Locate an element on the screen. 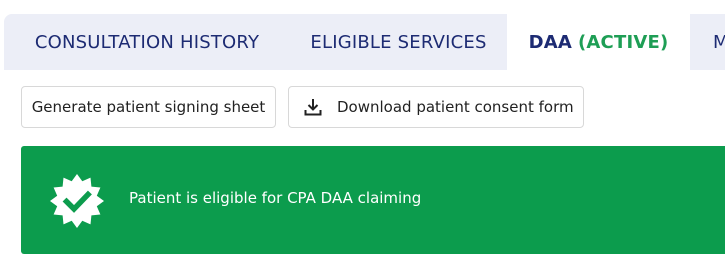 The width and height of the screenshot is (725, 270). generate-signing-sheet-button: Generate patient signing sheet is located at coordinates (148, 107).